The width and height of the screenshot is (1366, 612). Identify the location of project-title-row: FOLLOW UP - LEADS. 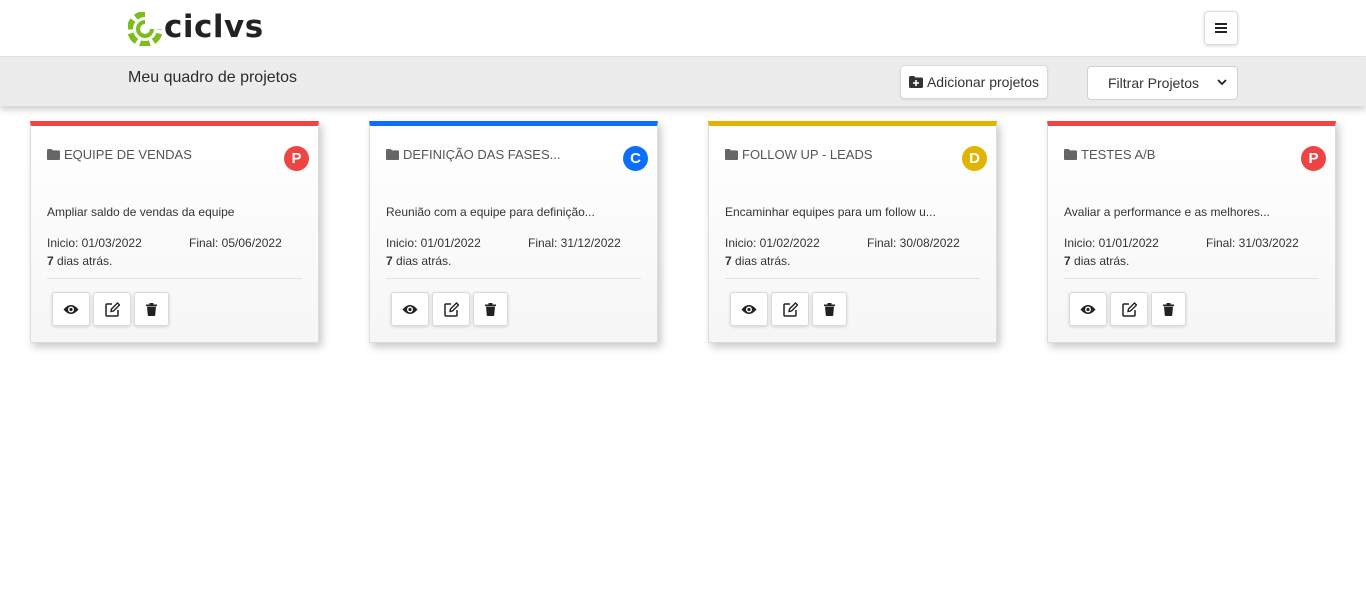
(799, 154).